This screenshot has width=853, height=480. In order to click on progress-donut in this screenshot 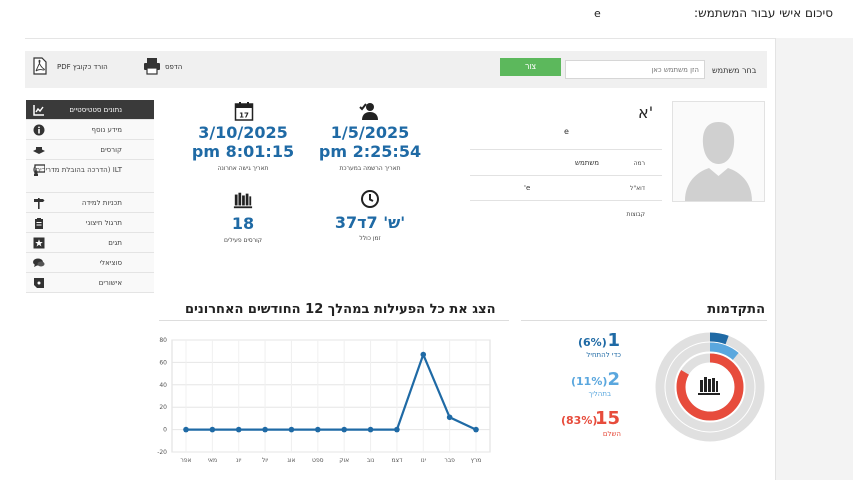, I will do `click(710, 387)`.